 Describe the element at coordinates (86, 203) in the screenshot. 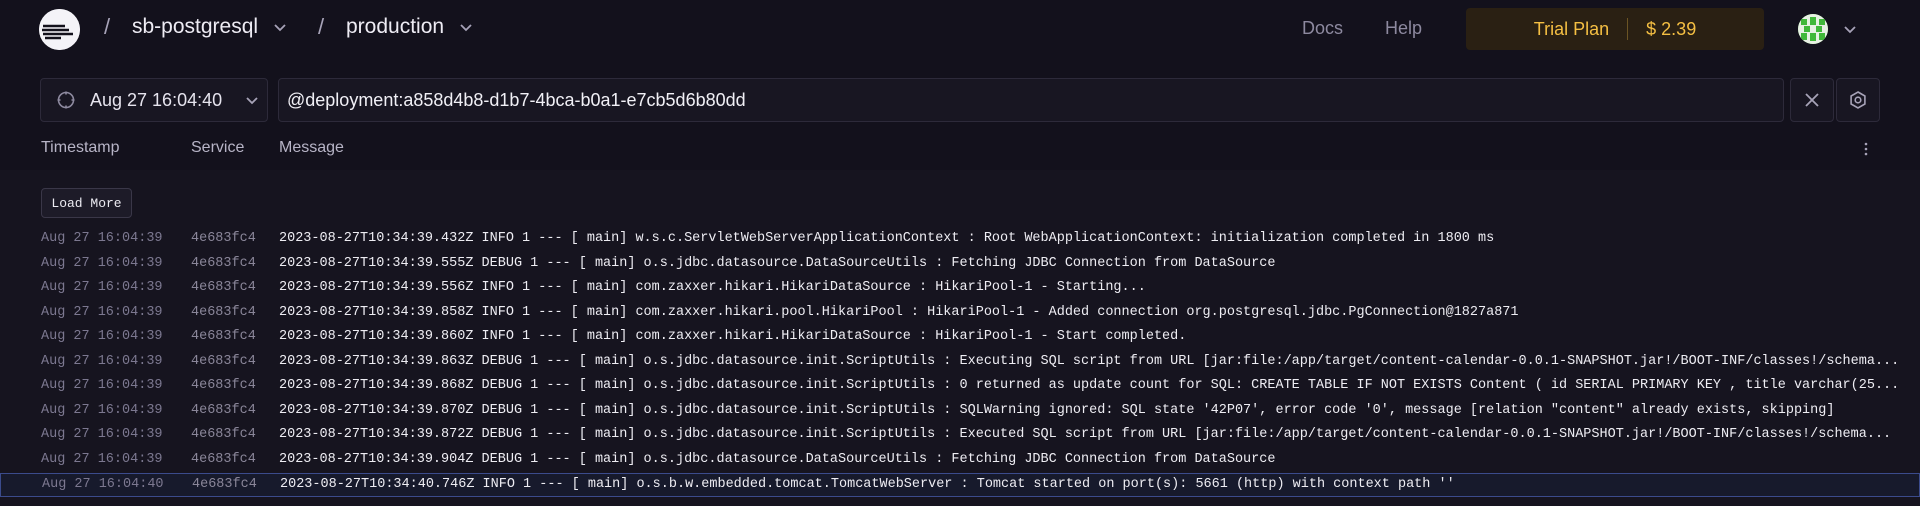

I see `load-more-button: Load More` at that location.